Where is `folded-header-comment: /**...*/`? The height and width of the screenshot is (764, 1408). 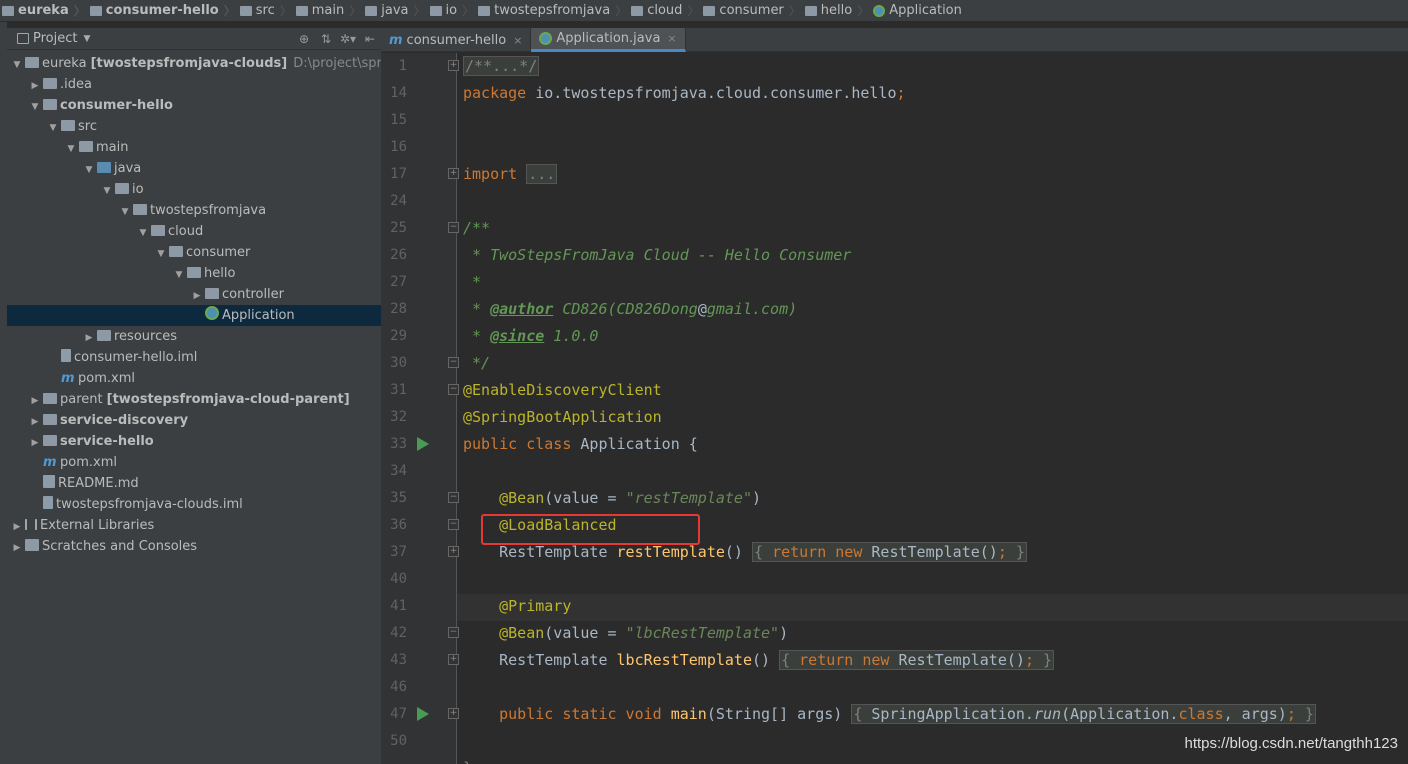 folded-header-comment: /**...*/ is located at coordinates (501, 66).